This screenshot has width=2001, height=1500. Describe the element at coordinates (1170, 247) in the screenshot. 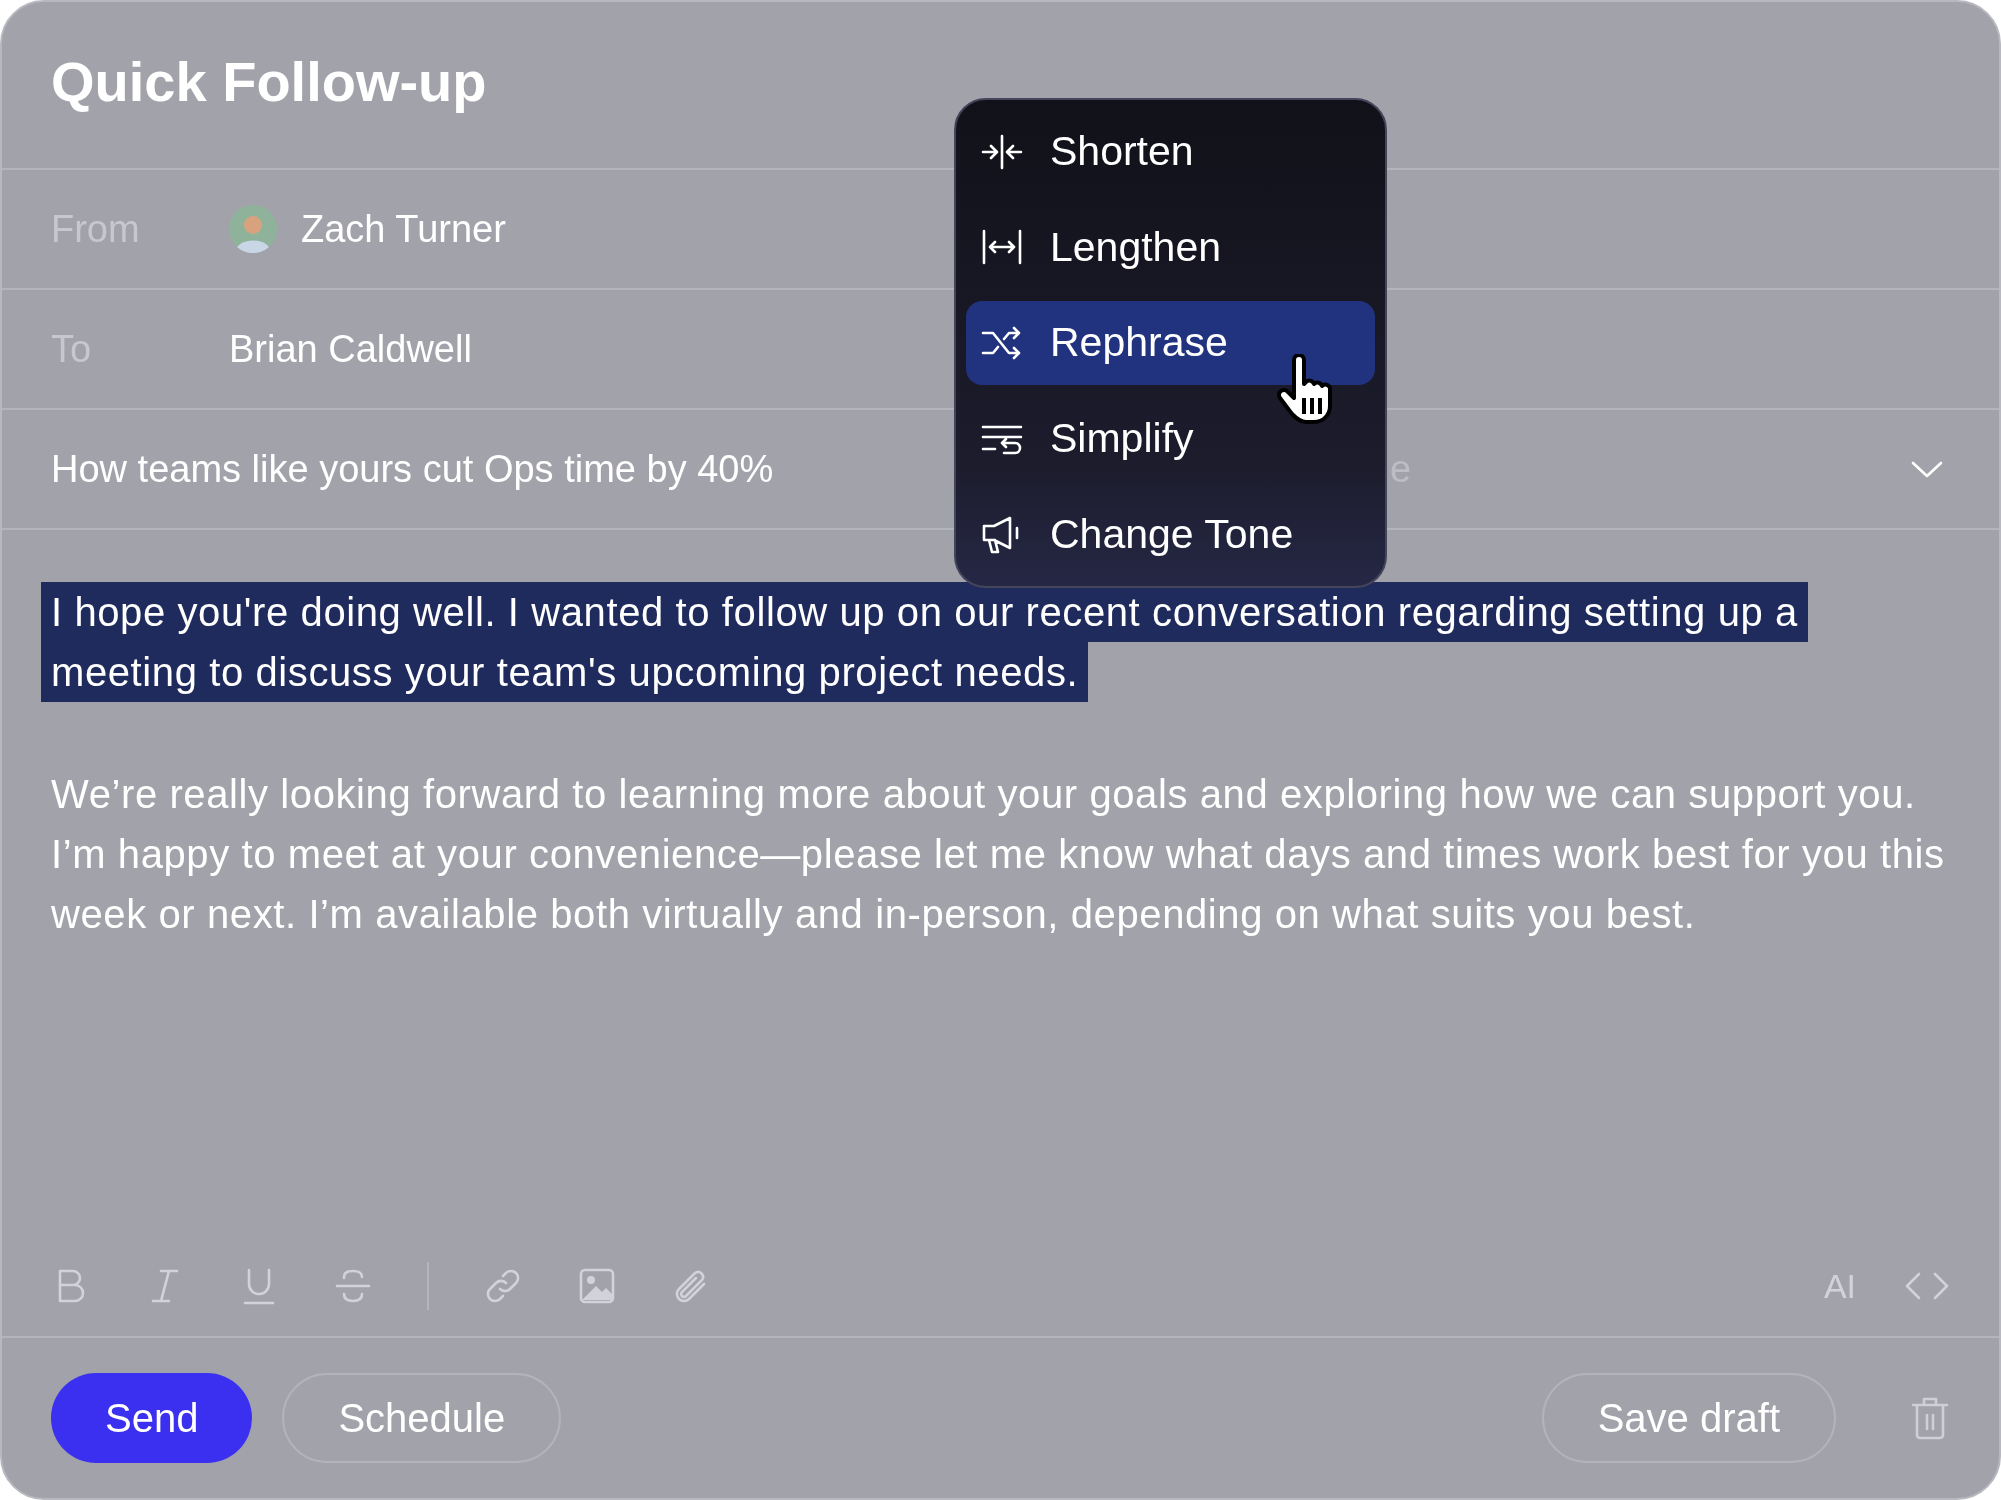

I see `menu-item: Lengthen` at that location.